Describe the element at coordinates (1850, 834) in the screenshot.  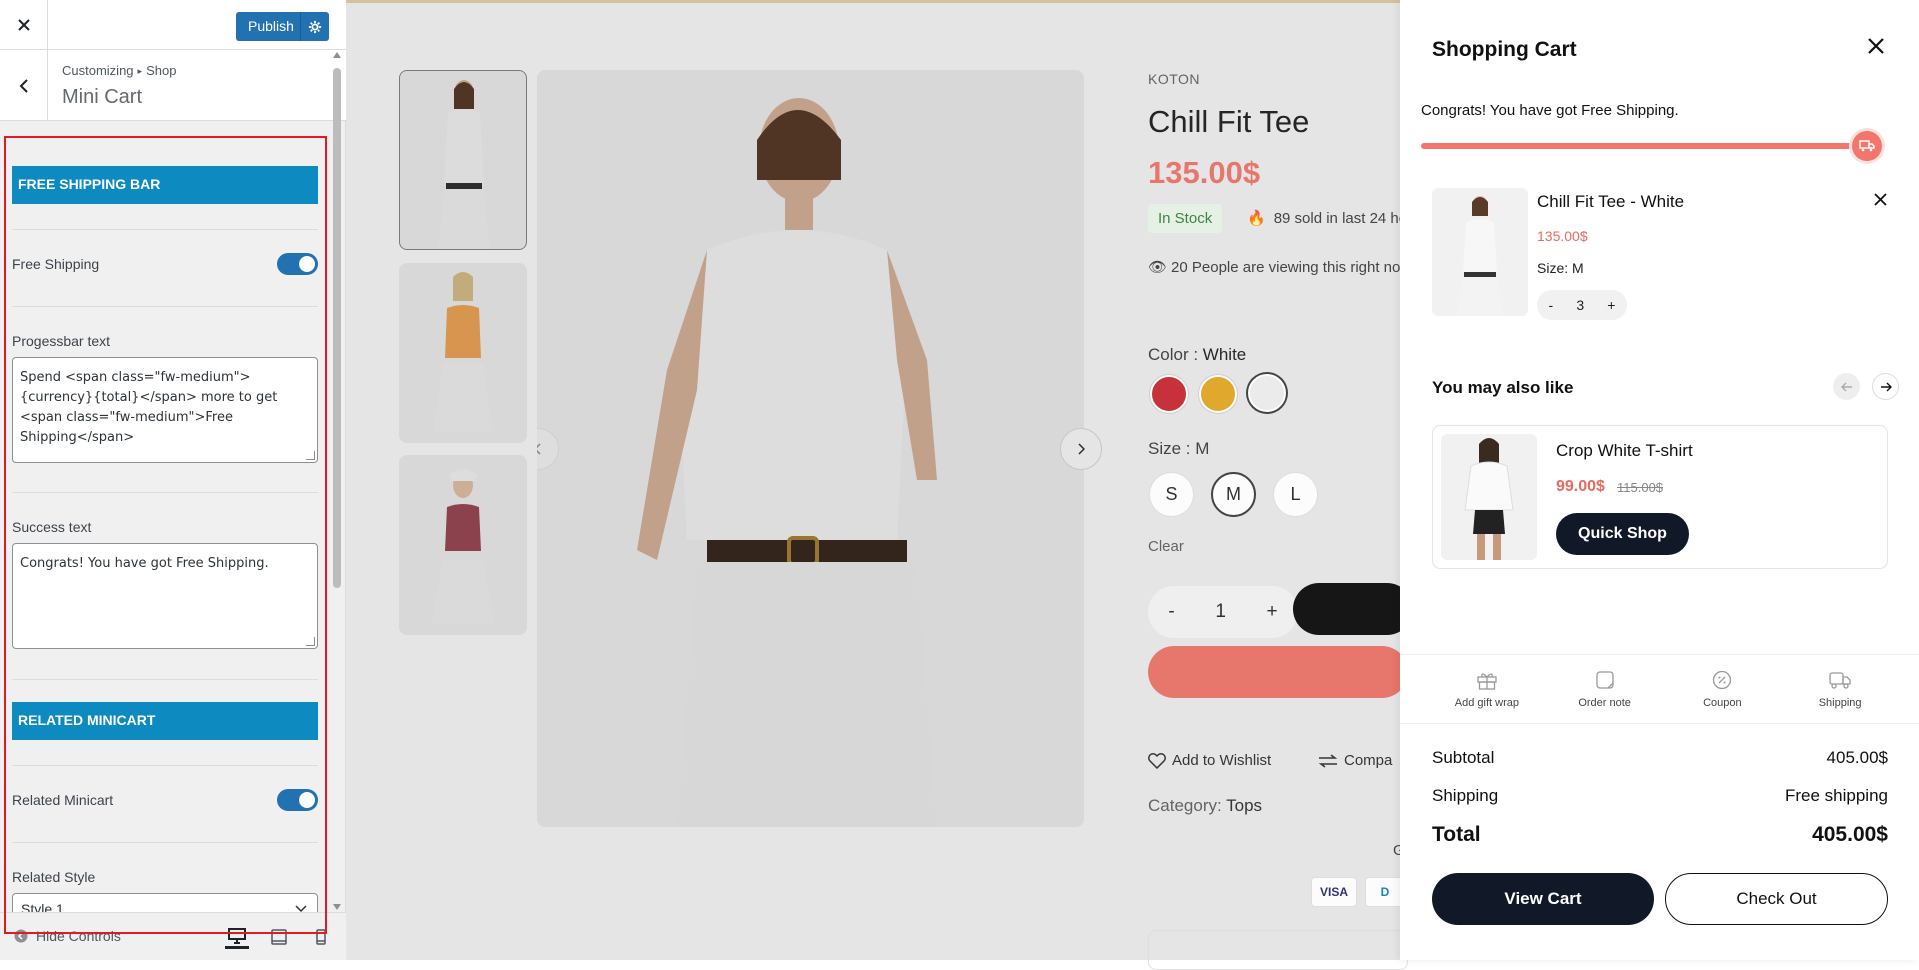
I see `total-value: 405.00$` at that location.